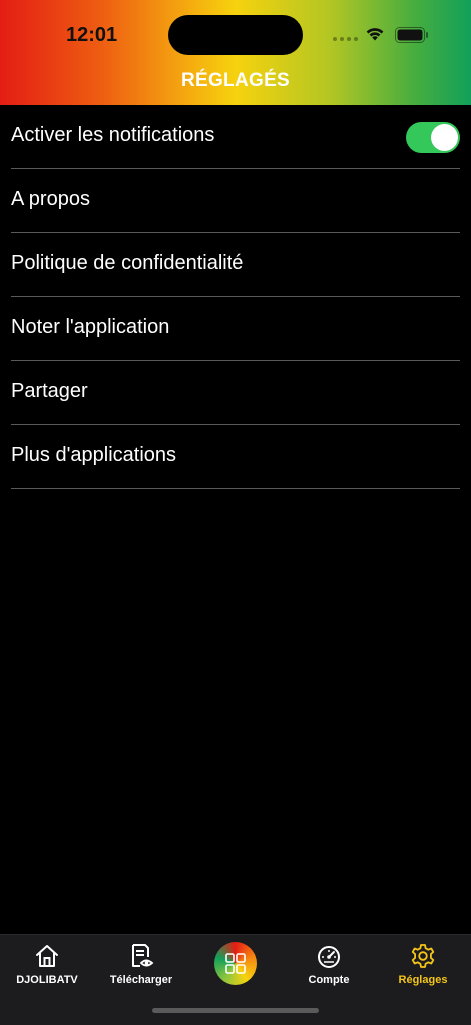  I want to click on battery-icon, so click(411, 35).